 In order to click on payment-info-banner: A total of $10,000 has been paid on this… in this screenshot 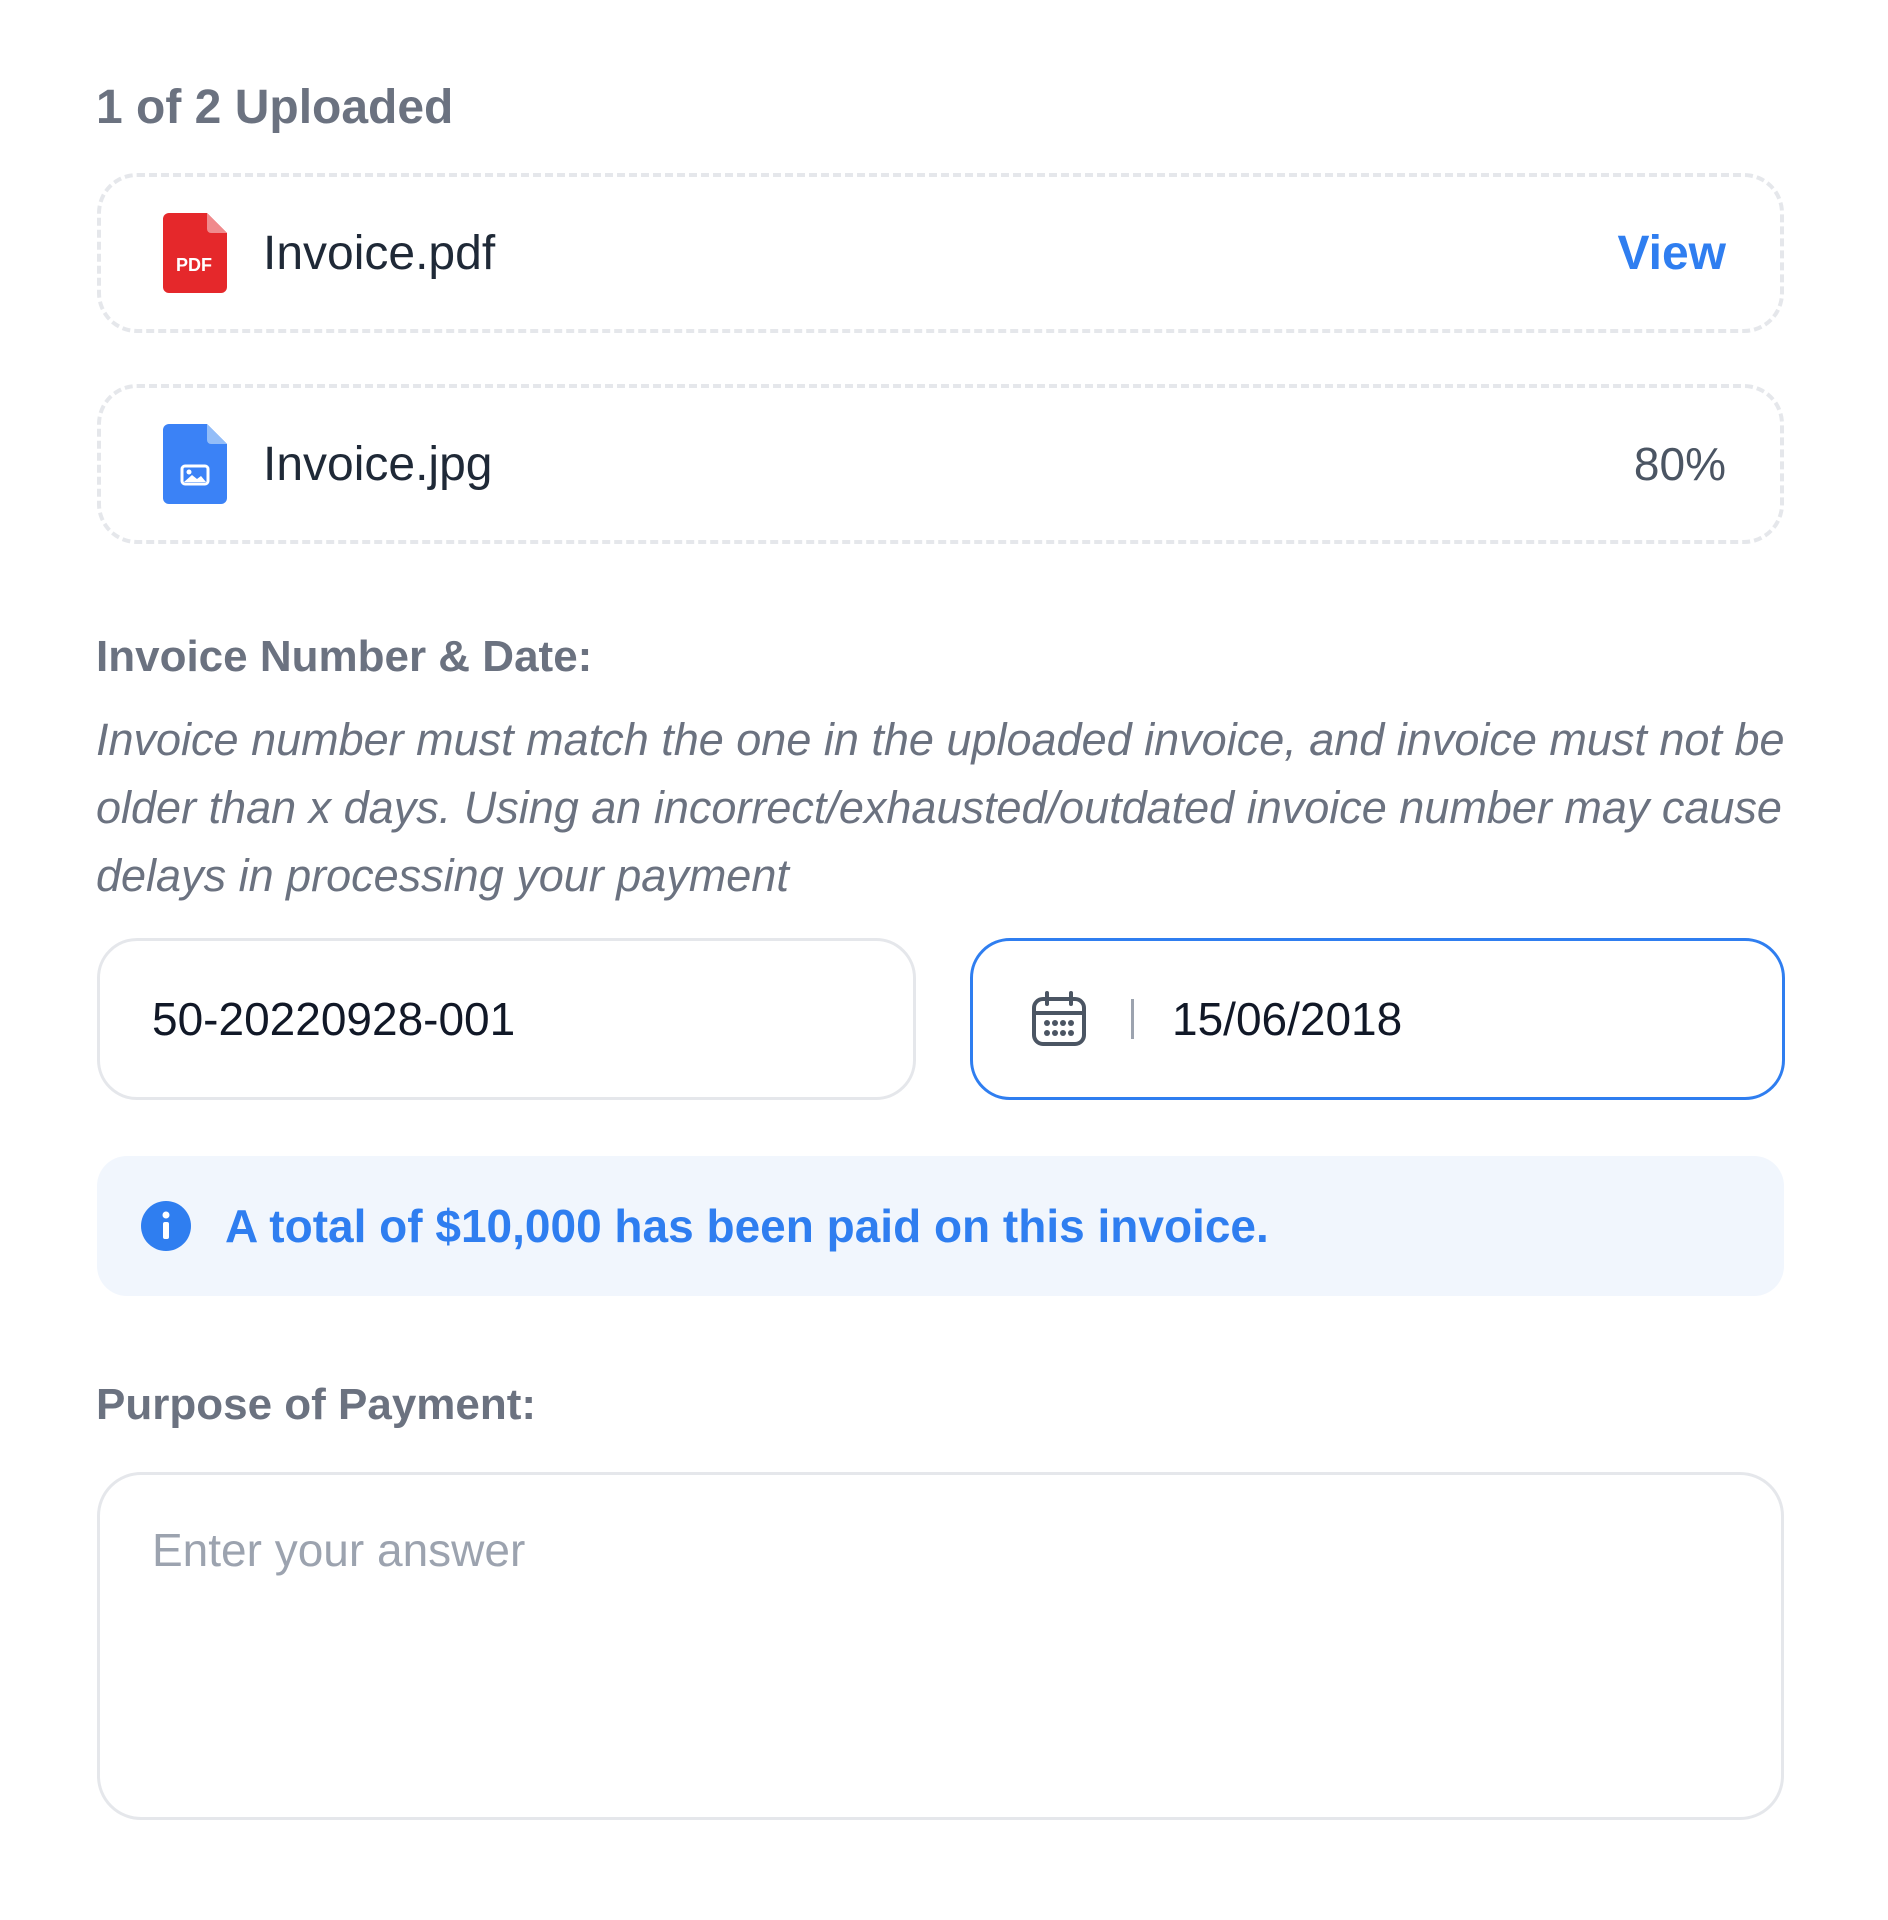, I will do `click(940, 1226)`.